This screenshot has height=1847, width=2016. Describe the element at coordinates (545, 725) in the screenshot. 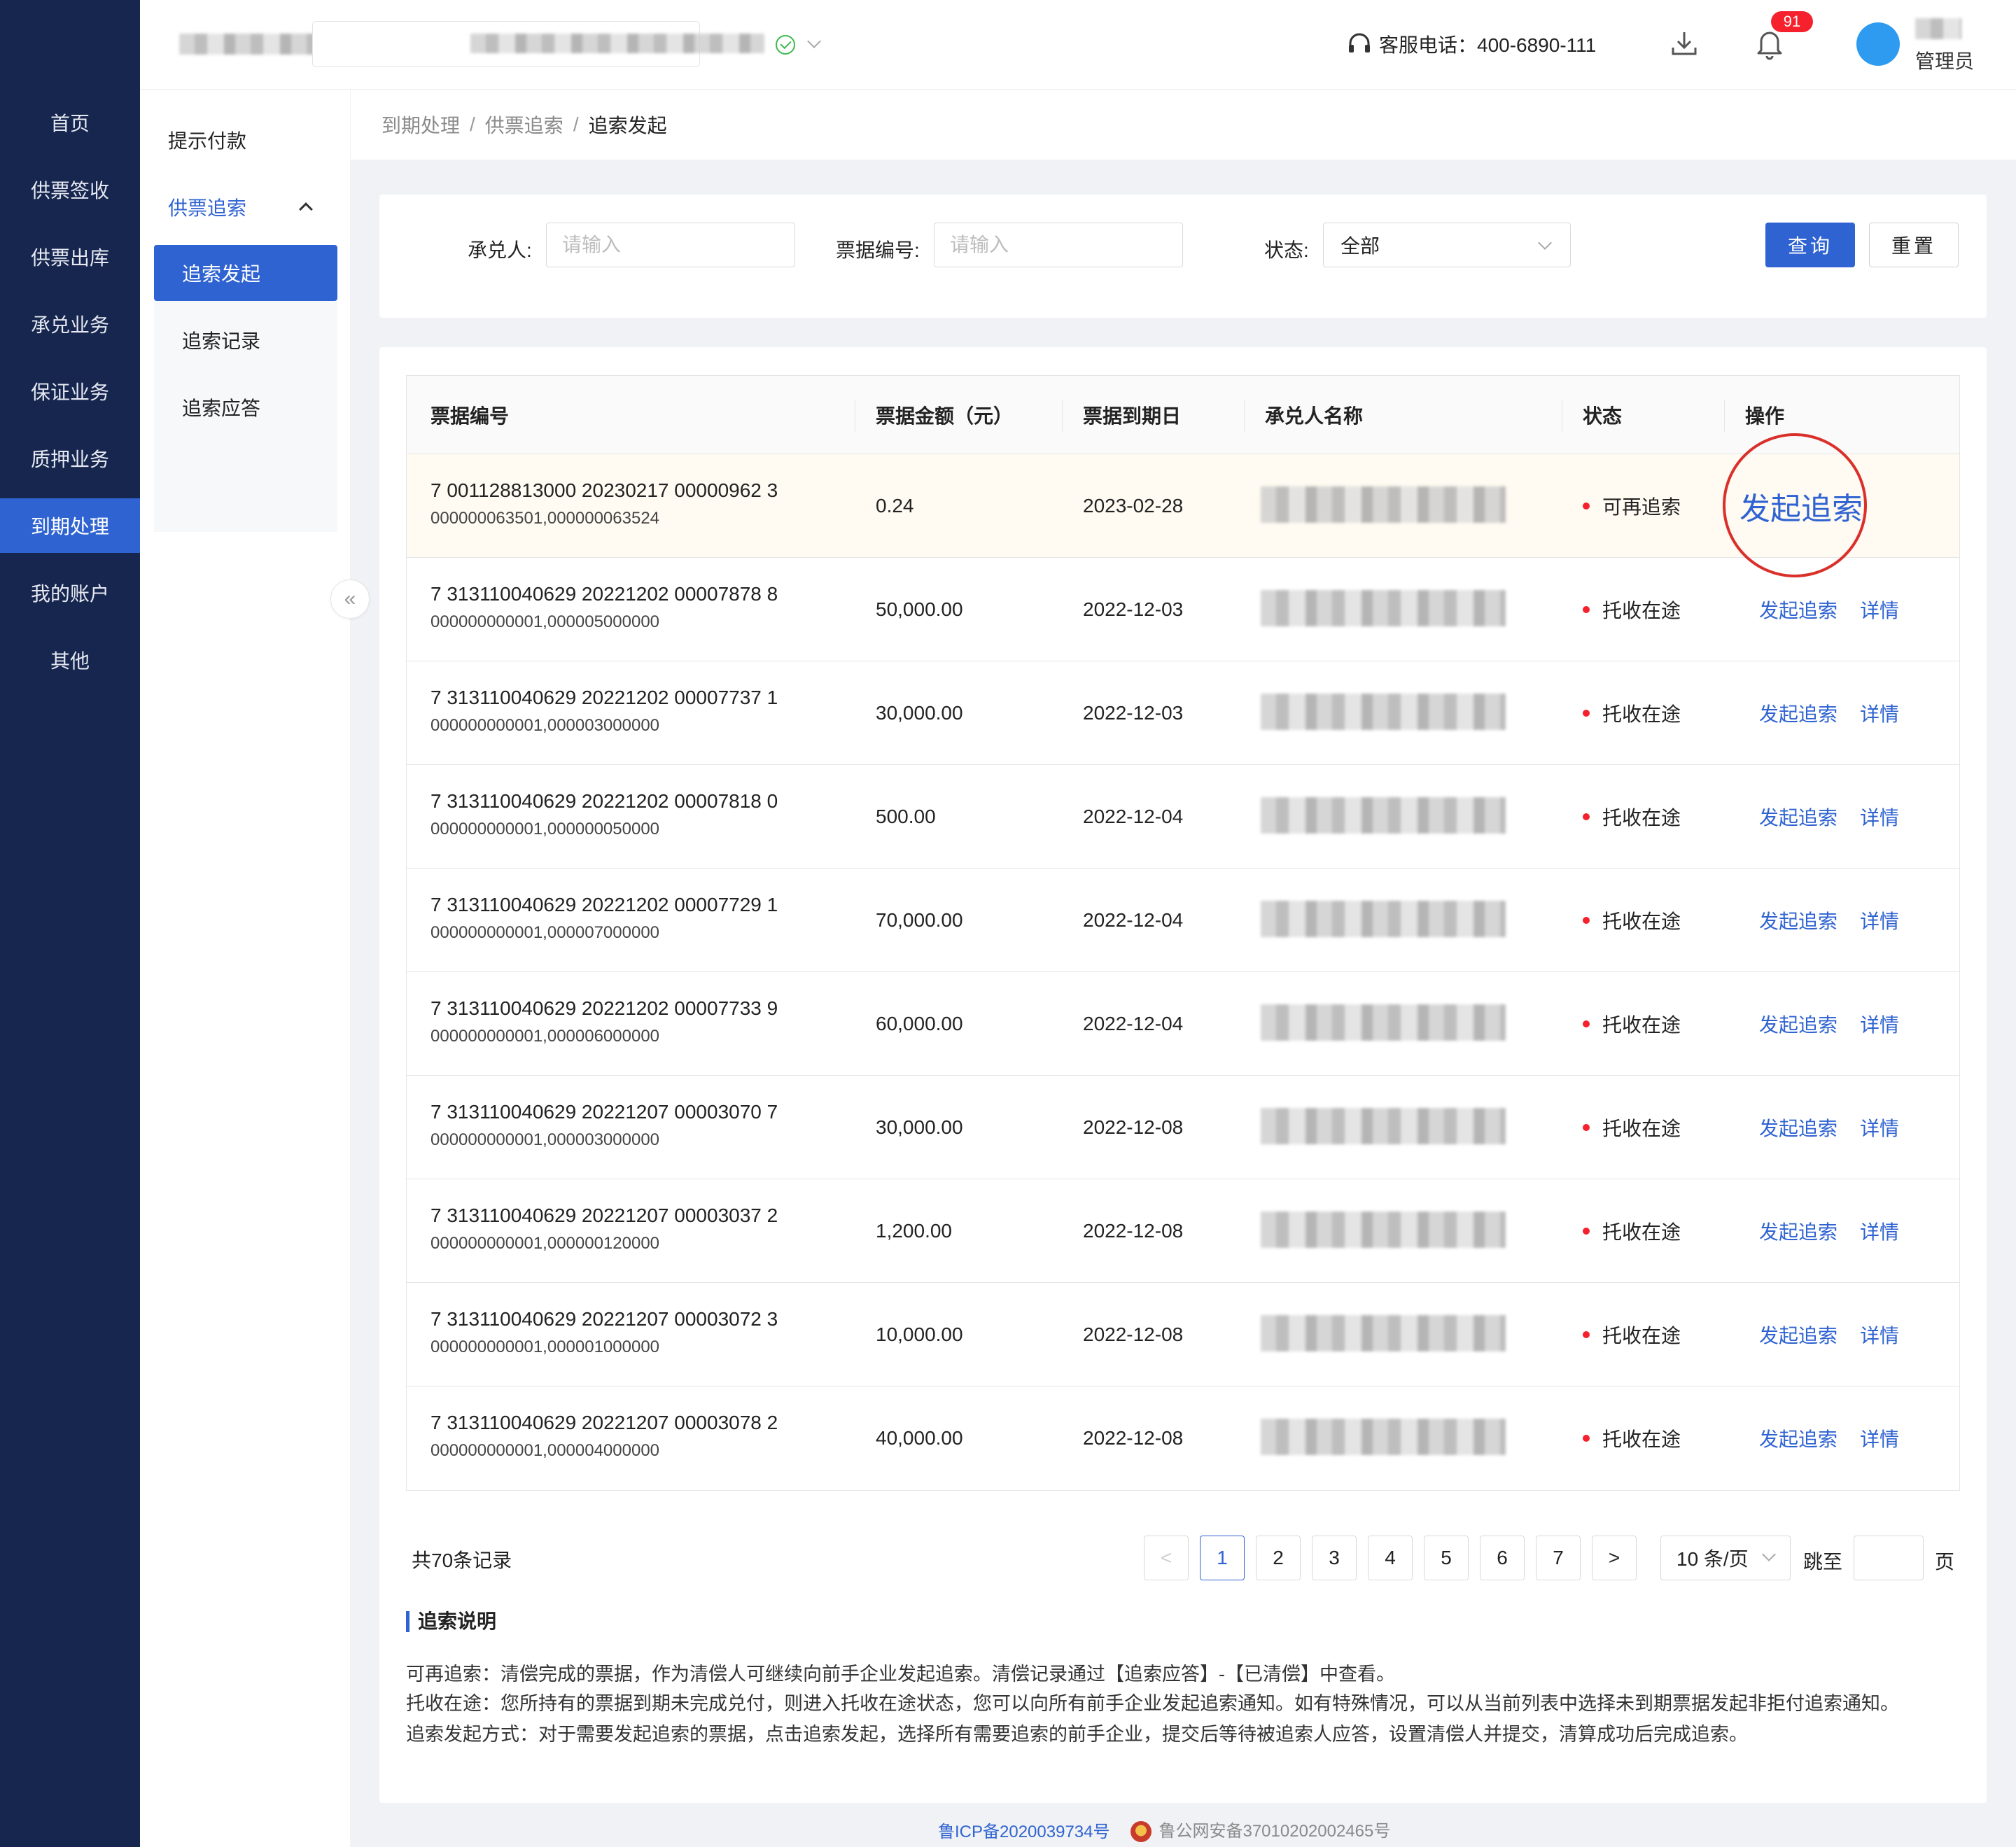

I see `bill-sub-range: 000000000001,000003000000` at that location.